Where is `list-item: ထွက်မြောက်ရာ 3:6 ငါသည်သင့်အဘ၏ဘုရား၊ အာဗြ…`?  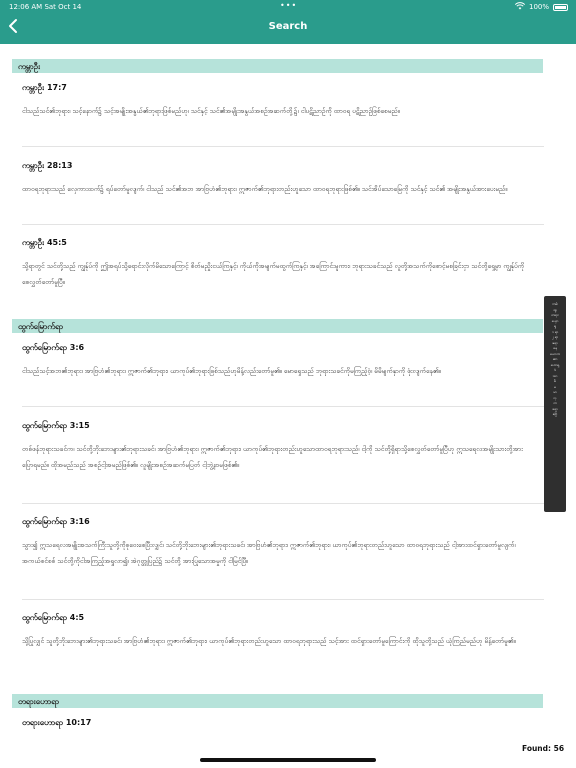 list-item: ထွက်မြောက်ရာ 3:6 ငါသည်သင့်အဘ၏ဘုရား၊ အာဗြ… is located at coordinates (277, 360).